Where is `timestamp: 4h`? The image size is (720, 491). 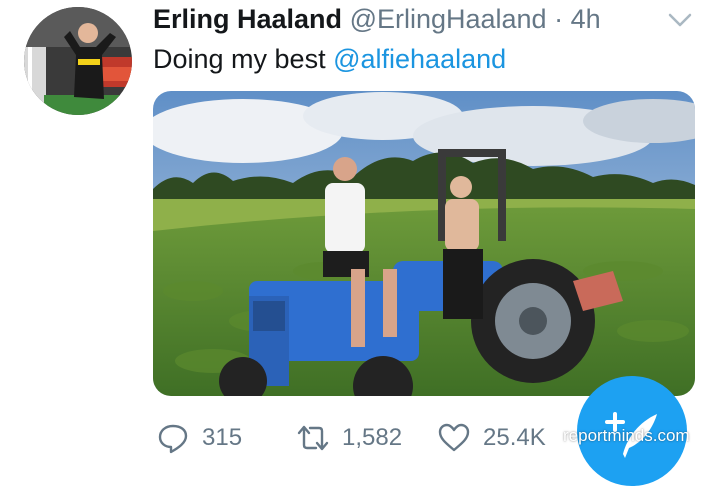
timestamp: 4h is located at coordinates (586, 19).